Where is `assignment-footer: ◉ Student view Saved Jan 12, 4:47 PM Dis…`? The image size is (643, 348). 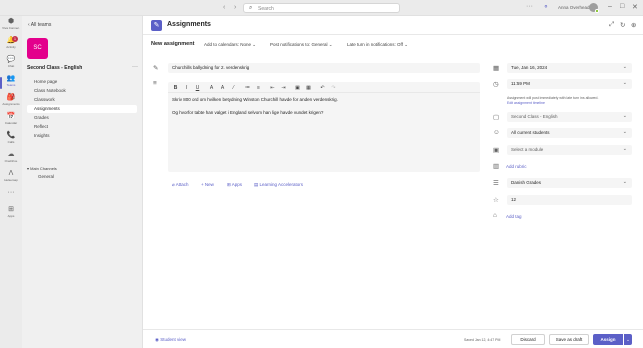 assignment-footer: ◉ Student view Saved Jan 12, 4:47 PM Dis… is located at coordinates (393, 338).